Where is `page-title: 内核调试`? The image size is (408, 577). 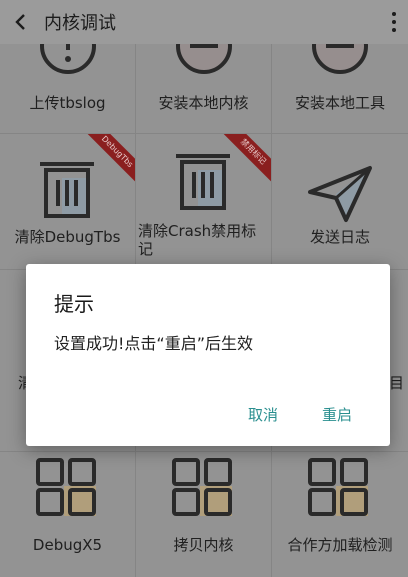 page-title: 内核调试 is located at coordinates (80, 23).